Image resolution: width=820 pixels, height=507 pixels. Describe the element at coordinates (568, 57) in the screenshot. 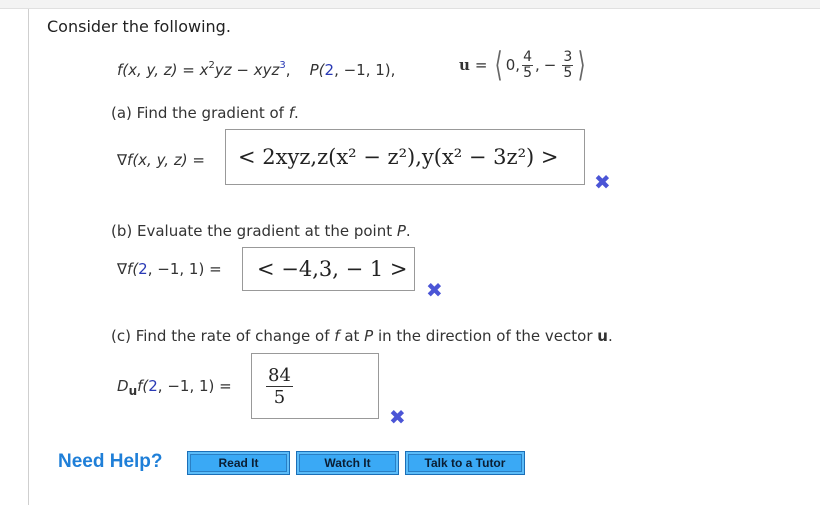

I see `u-frac2-num: 3` at that location.